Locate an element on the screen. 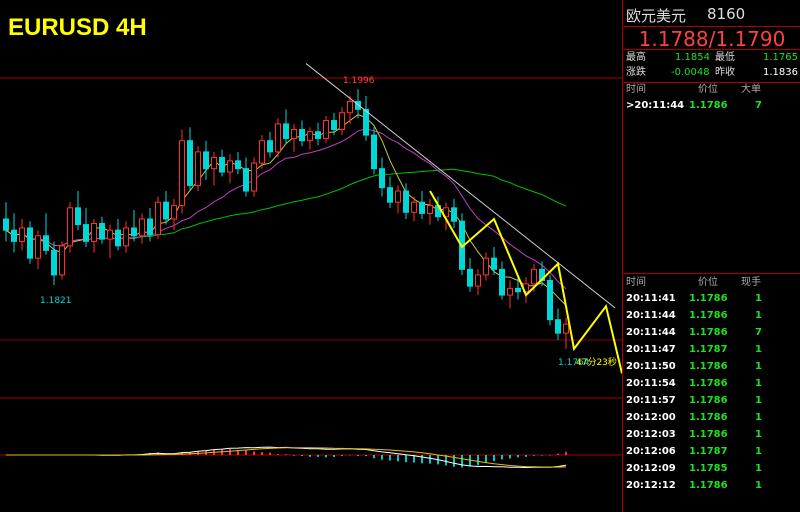 This screenshot has width=800, height=512. high-value: 1.1854 is located at coordinates (692, 57).